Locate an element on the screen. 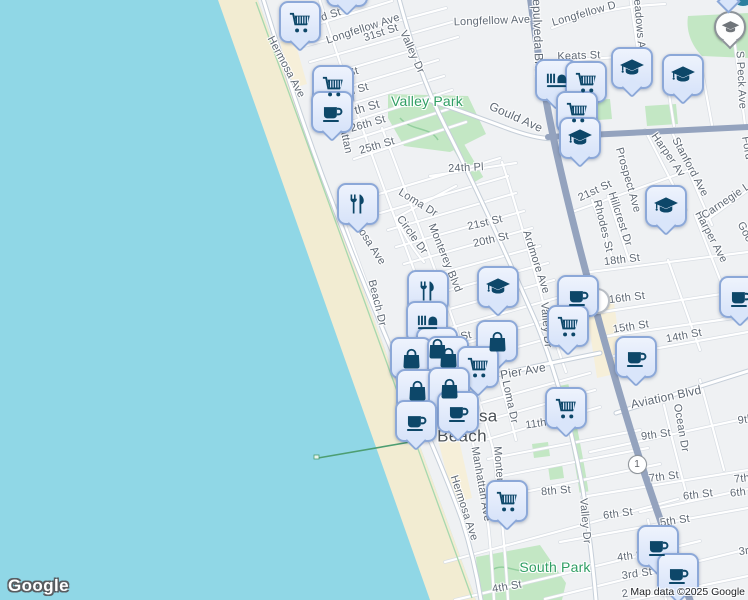  google-logo: Google is located at coordinates (38, 586).